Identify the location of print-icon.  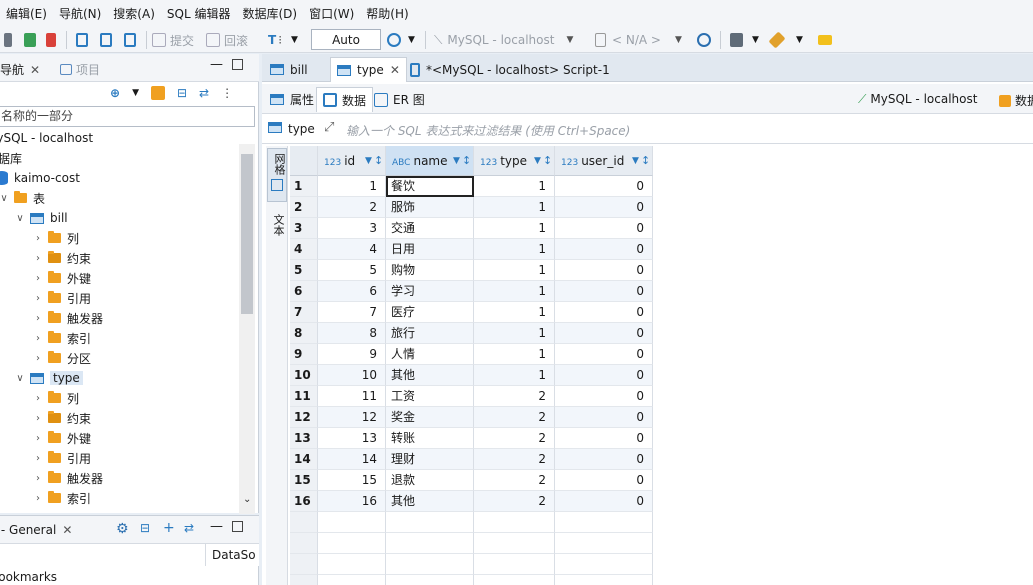
(736, 40).